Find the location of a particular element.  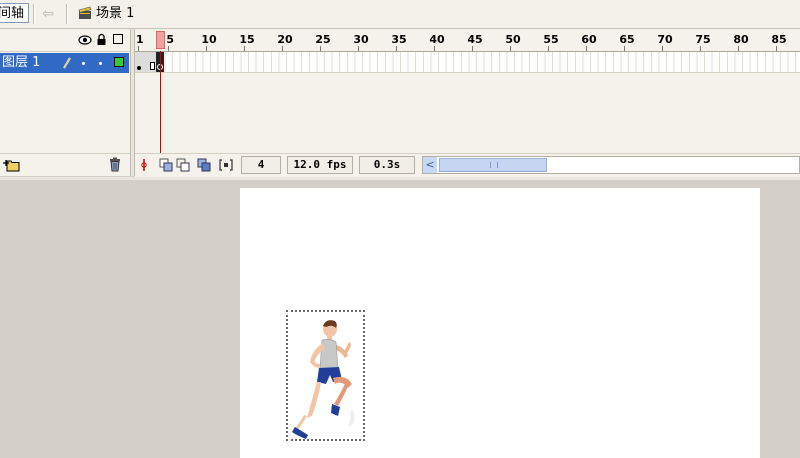

timeline-status-bar: 4 12.0 fps 0.3s < is located at coordinates (467, 165).